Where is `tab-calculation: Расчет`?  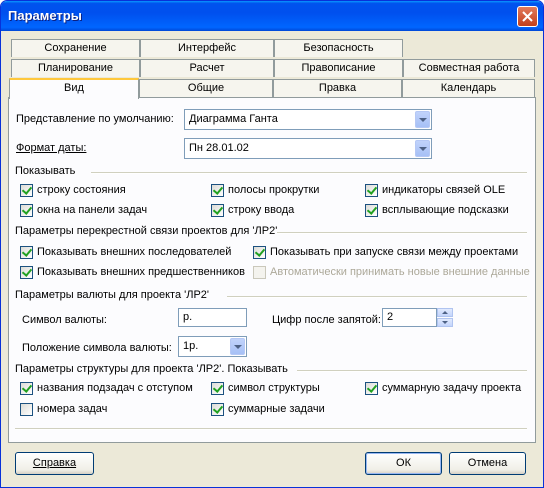
tab-calculation: Расчет is located at coordinates (207, 68).